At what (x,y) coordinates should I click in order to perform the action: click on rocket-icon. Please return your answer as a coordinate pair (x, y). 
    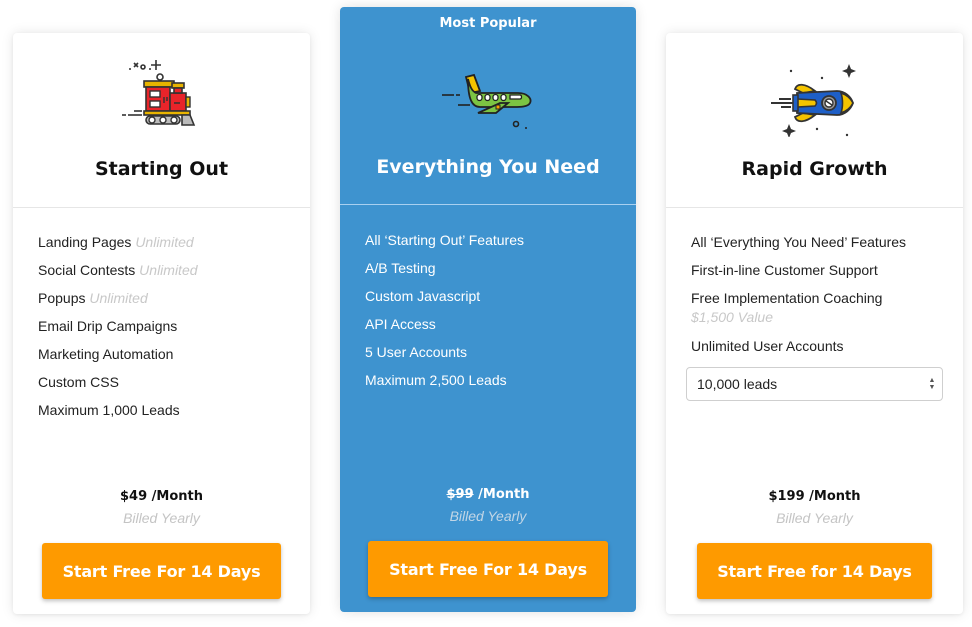
    Looking at the image, I should click on (813, 100).